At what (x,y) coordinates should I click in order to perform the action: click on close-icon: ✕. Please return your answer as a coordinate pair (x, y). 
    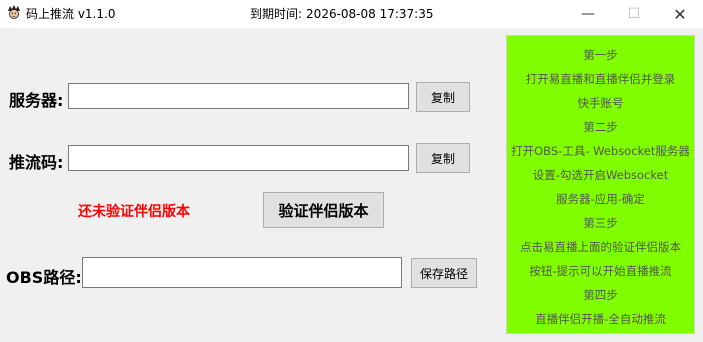
    Looking at the image, I should click on (680, 14).